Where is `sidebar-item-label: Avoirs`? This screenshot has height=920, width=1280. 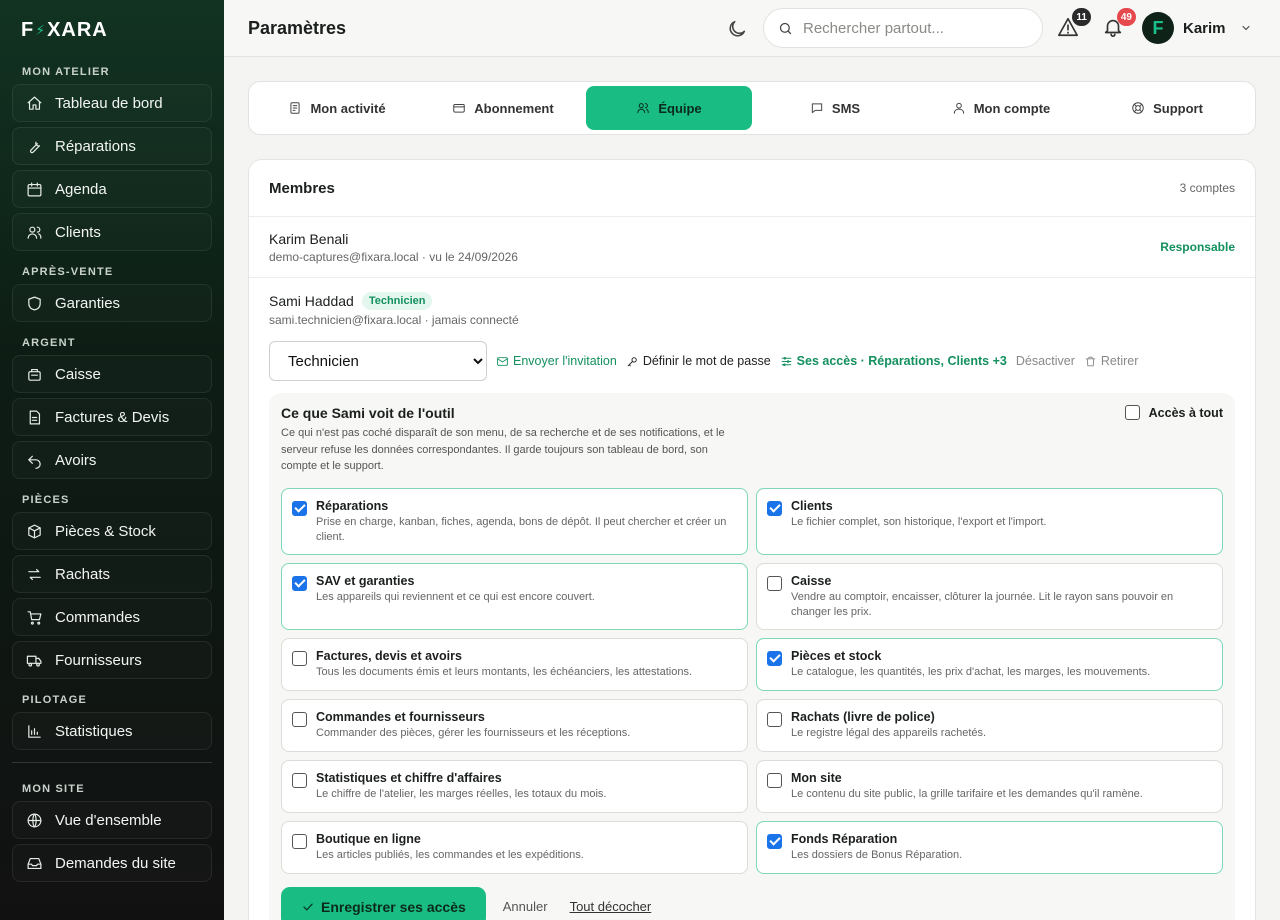
sidebar-item-label: Avoirs is located at coordinates (76, 460).